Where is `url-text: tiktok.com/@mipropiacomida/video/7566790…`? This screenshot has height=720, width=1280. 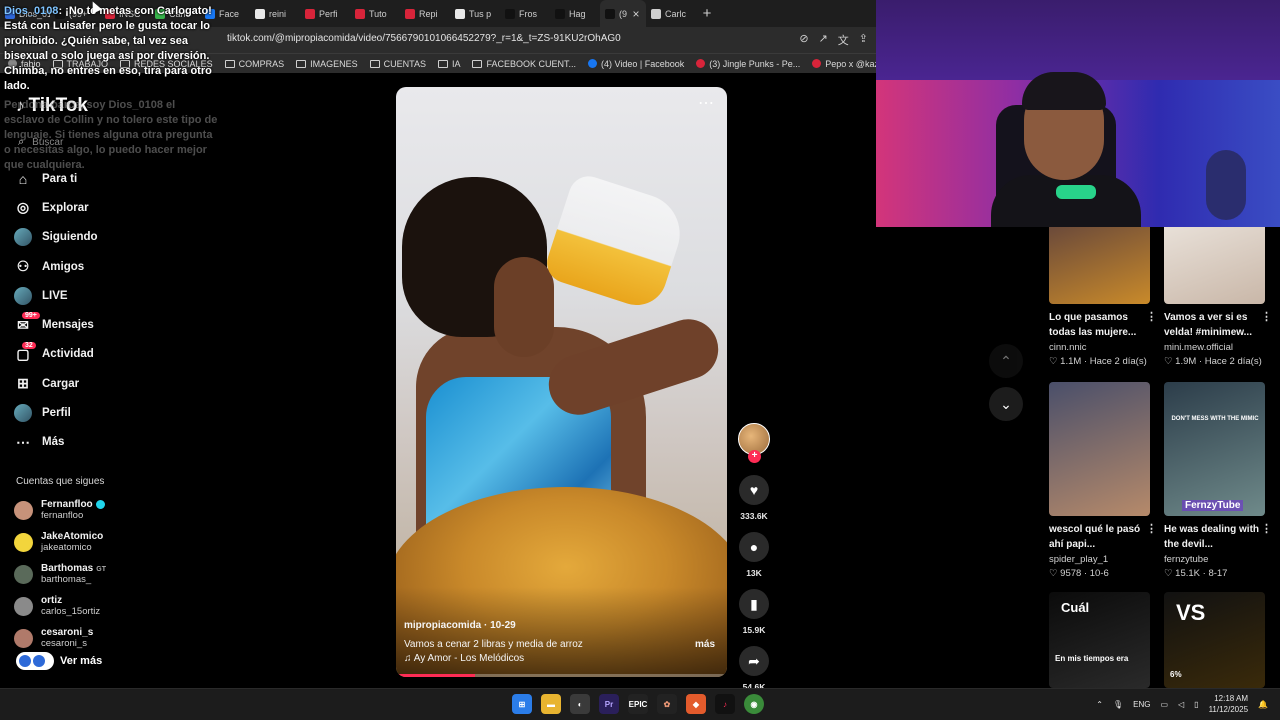 url-text: tiktok.com/@mipropiacomida/video/7566790… is located at coordinates (424, 38).